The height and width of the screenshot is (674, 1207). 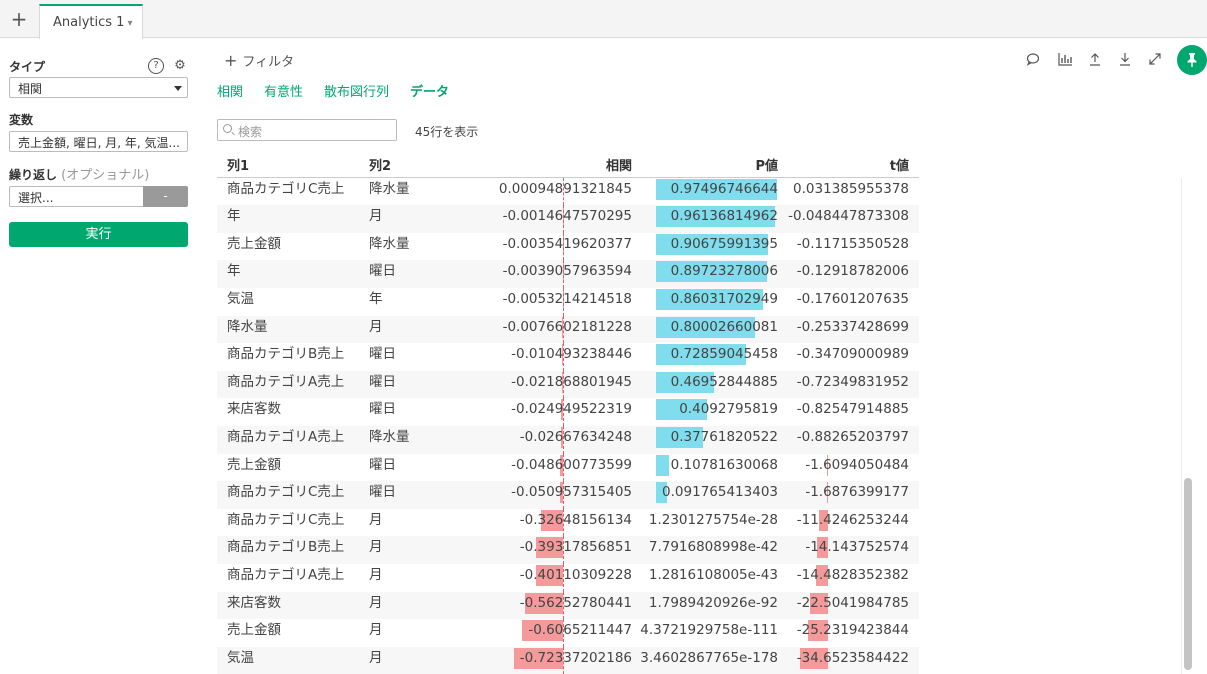 What do you see at coordinates (356, 90) in the screenshot?
I see `tab-scatter-matrix: 散布図行列` at bounding box center [356, 90].